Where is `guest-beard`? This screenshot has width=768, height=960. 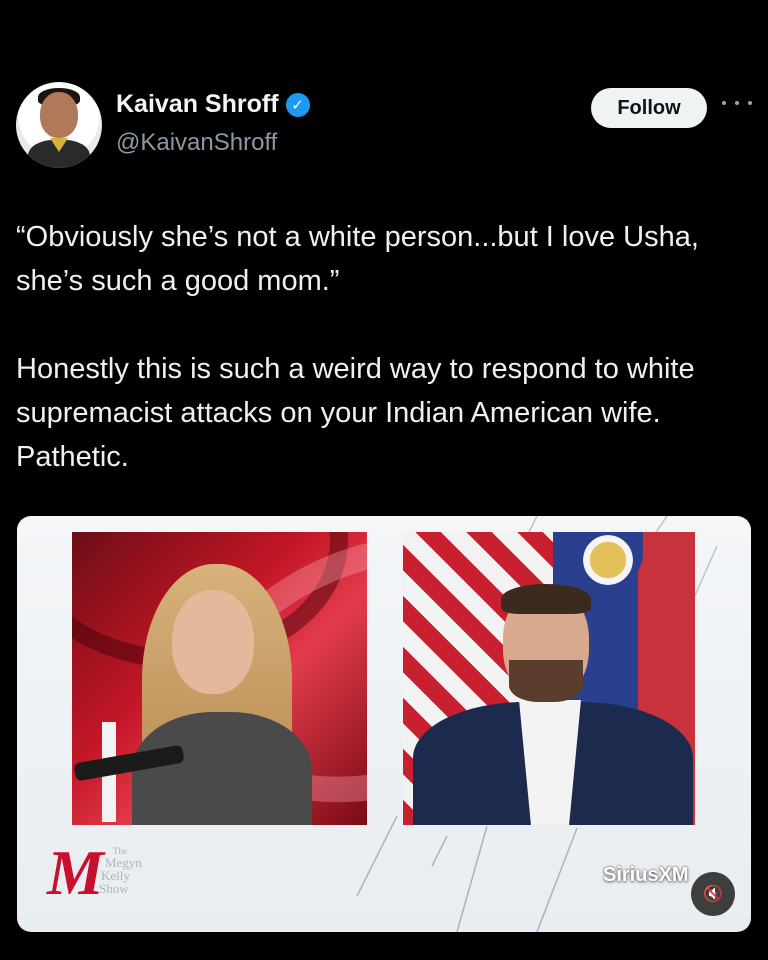 guest-beard is located at coordinates (546, 681).